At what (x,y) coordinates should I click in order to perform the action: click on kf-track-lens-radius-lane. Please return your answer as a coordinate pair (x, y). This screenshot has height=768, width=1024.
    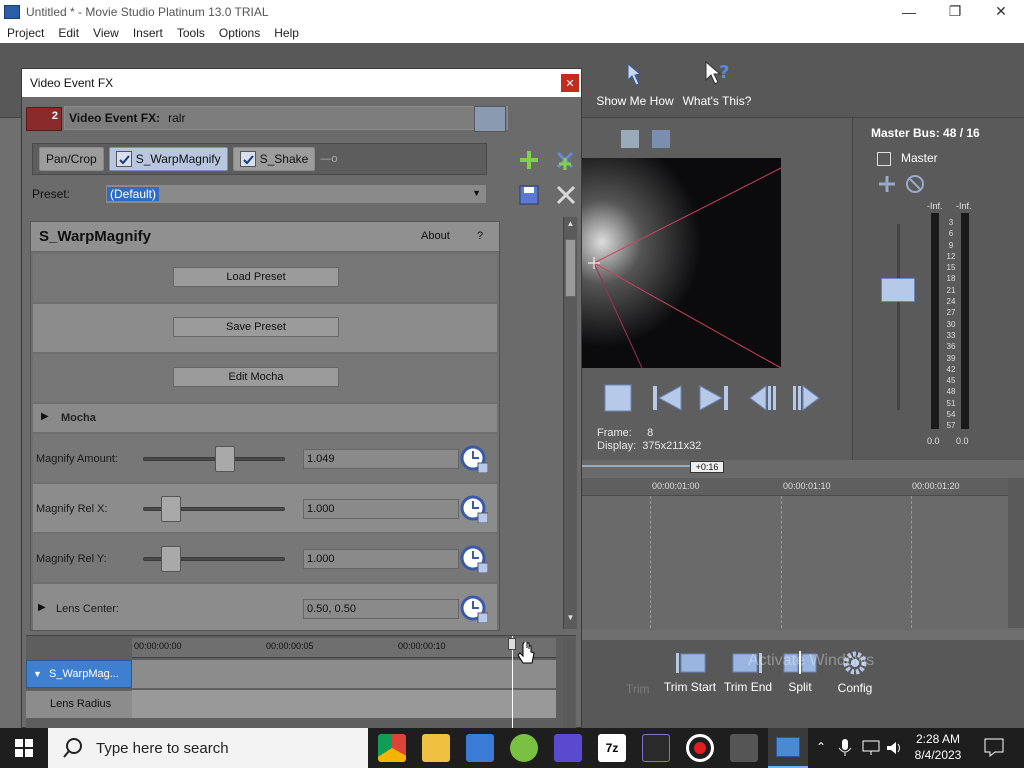
    Looking at the image, I should click on (344, 704).